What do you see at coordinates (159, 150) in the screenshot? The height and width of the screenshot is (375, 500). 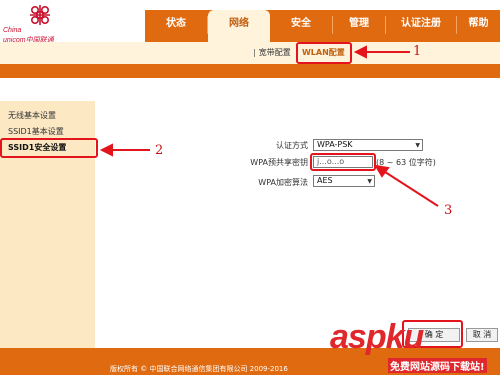 I see `annotation-number-2: 2` at bounding box center [159, 150].